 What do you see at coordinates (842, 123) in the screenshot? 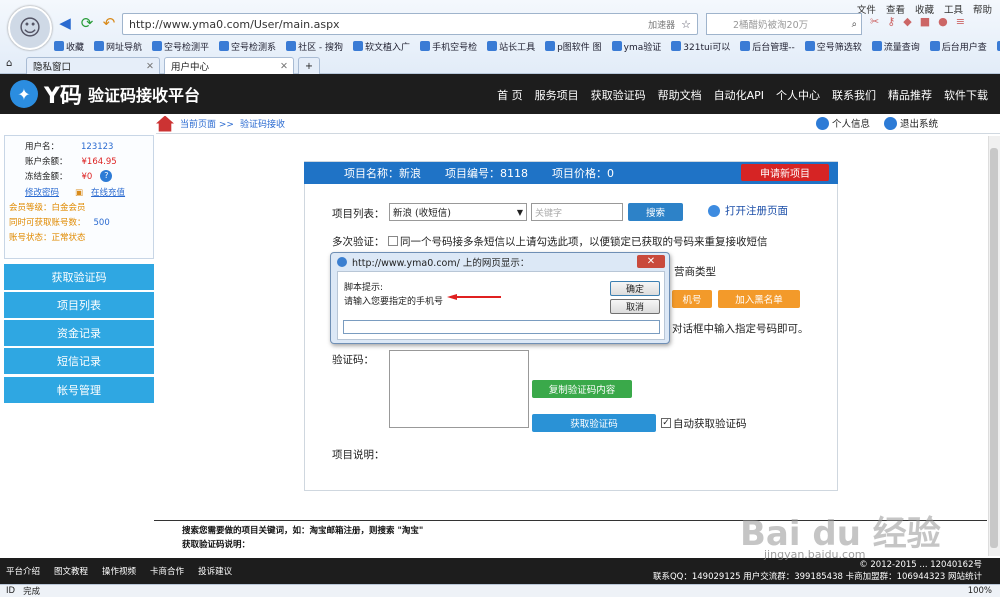
I see `profile-link: 个人信息` at bounding box center [842, 123].